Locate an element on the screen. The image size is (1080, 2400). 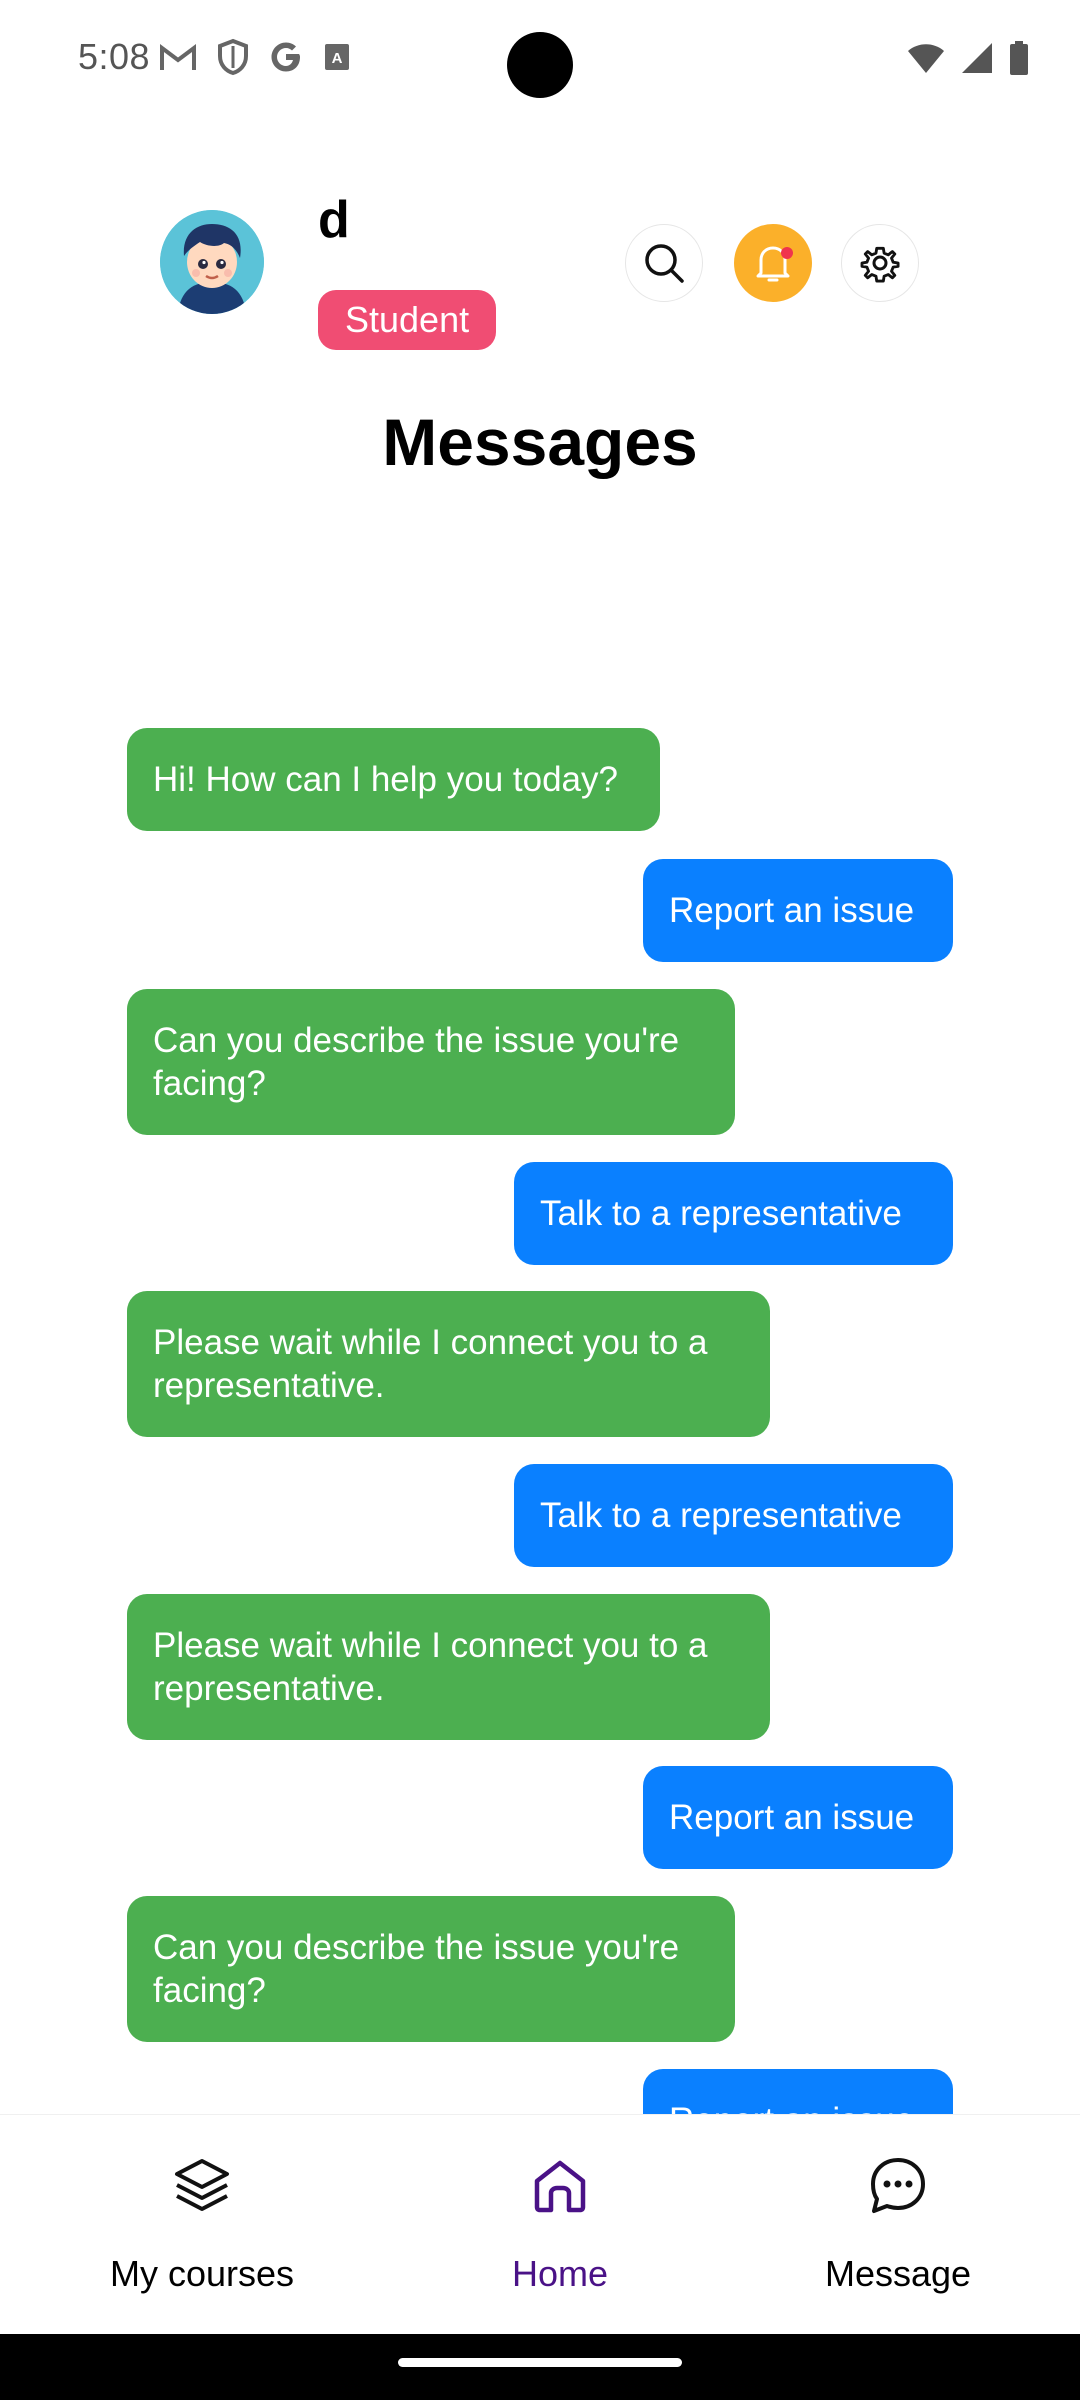
settings-button is located at coordinates (880, 263).